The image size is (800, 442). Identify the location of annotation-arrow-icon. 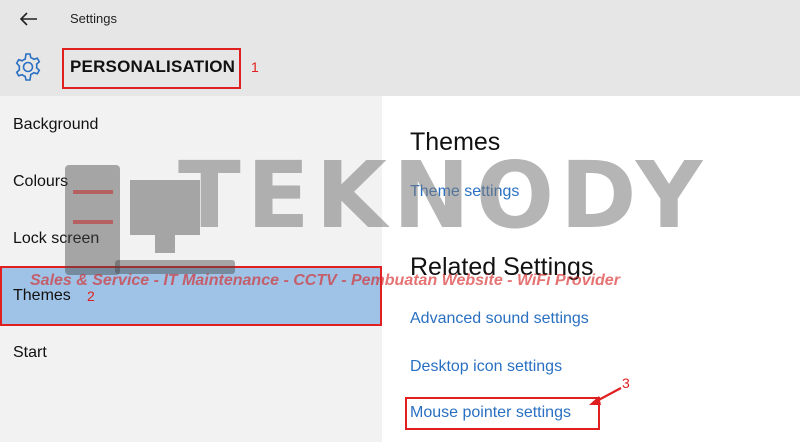
(605, 396).